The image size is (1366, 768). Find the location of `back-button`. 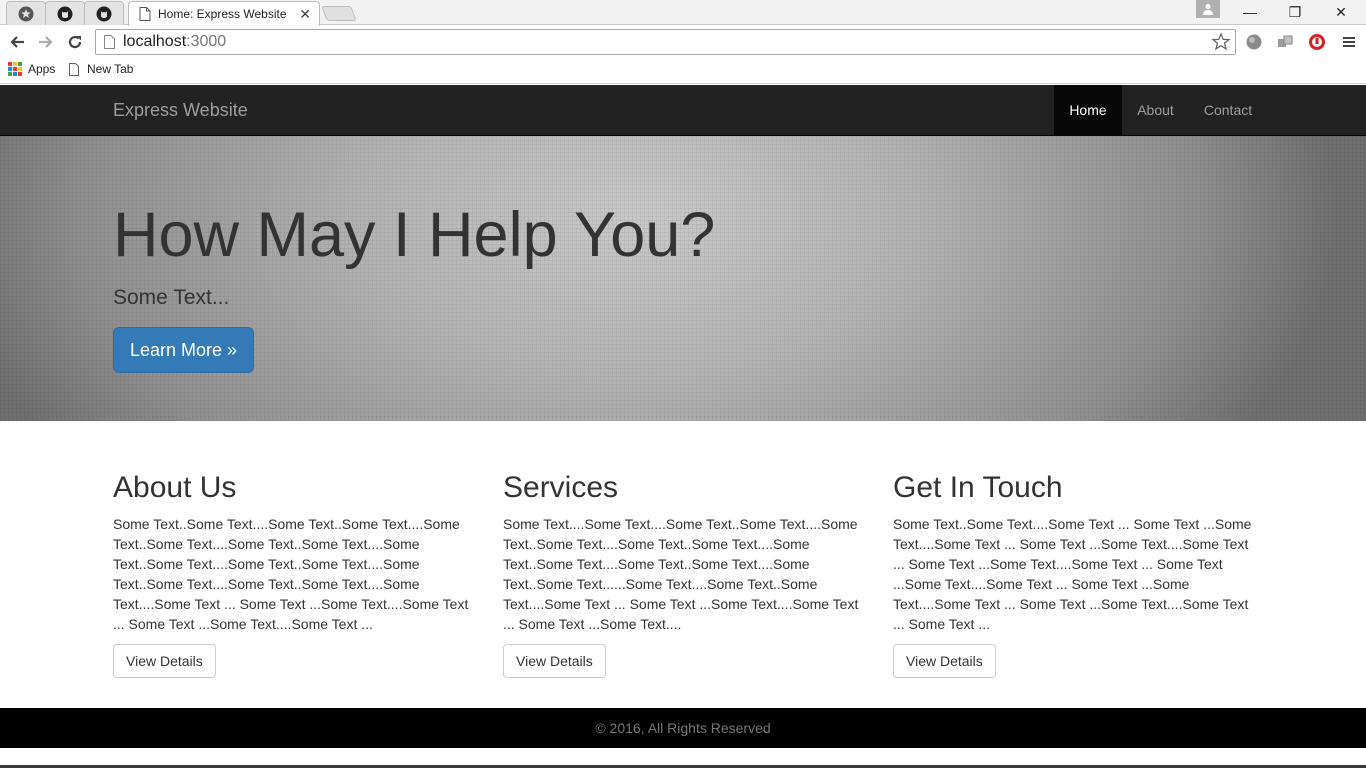

back-button is located at coordinates (17, 42).